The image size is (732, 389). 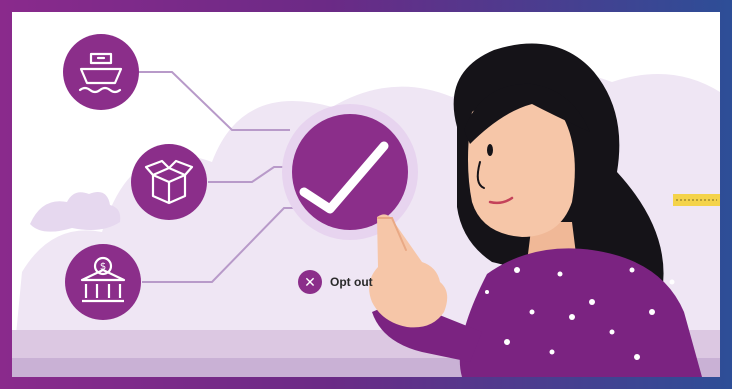 I want to click on opt-out-label: Opt out, so click(x=351, y=282).